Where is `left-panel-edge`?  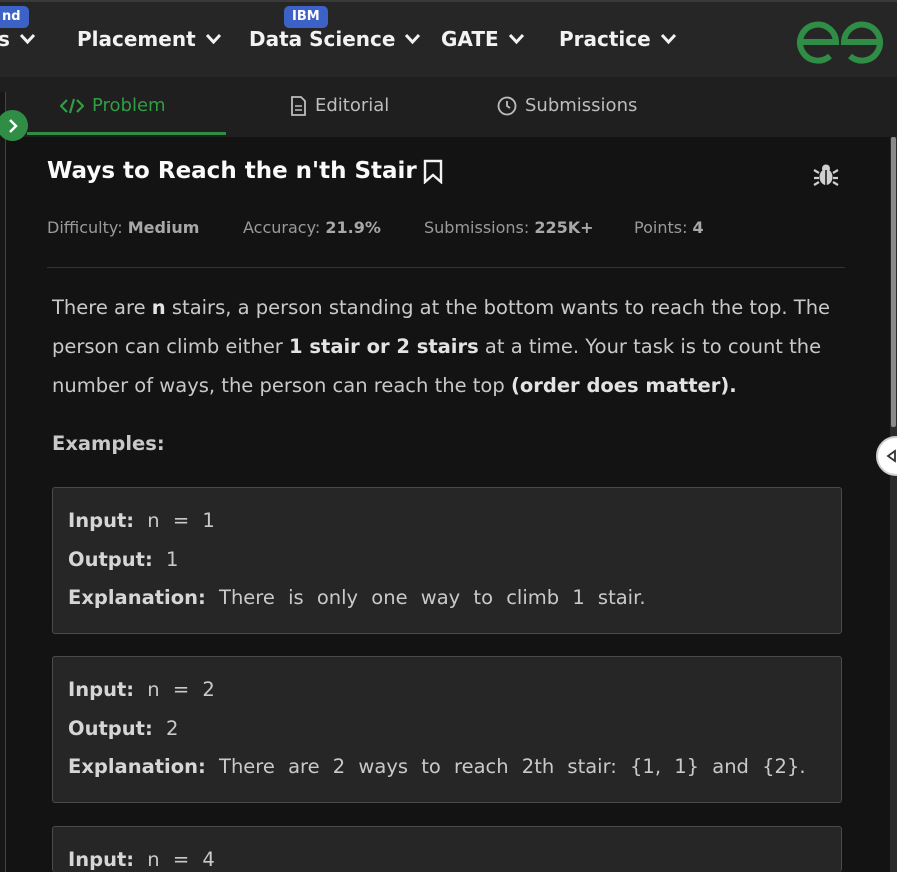
left-panel-edge is located at coordinates (3, 482).